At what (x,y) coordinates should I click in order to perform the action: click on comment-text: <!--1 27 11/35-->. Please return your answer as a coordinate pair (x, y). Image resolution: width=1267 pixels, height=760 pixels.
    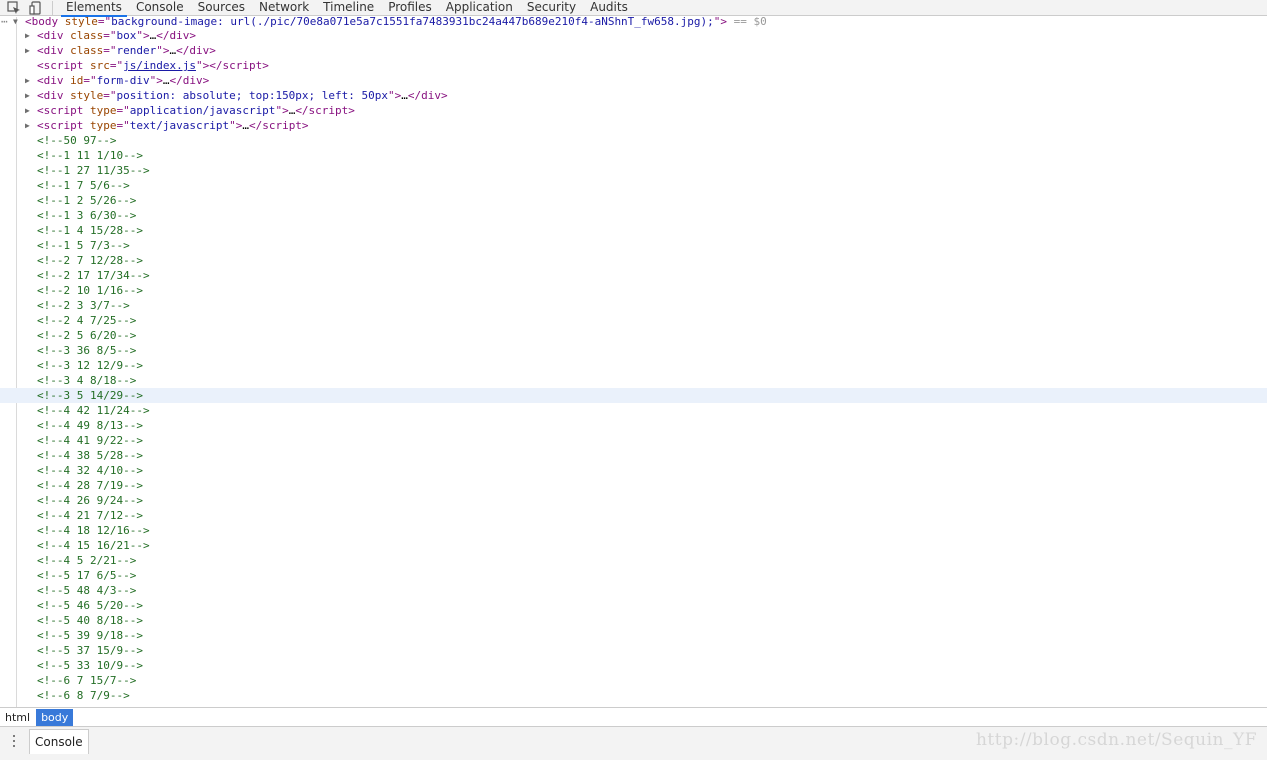
    Looking at the image, I should click on (93, 170).